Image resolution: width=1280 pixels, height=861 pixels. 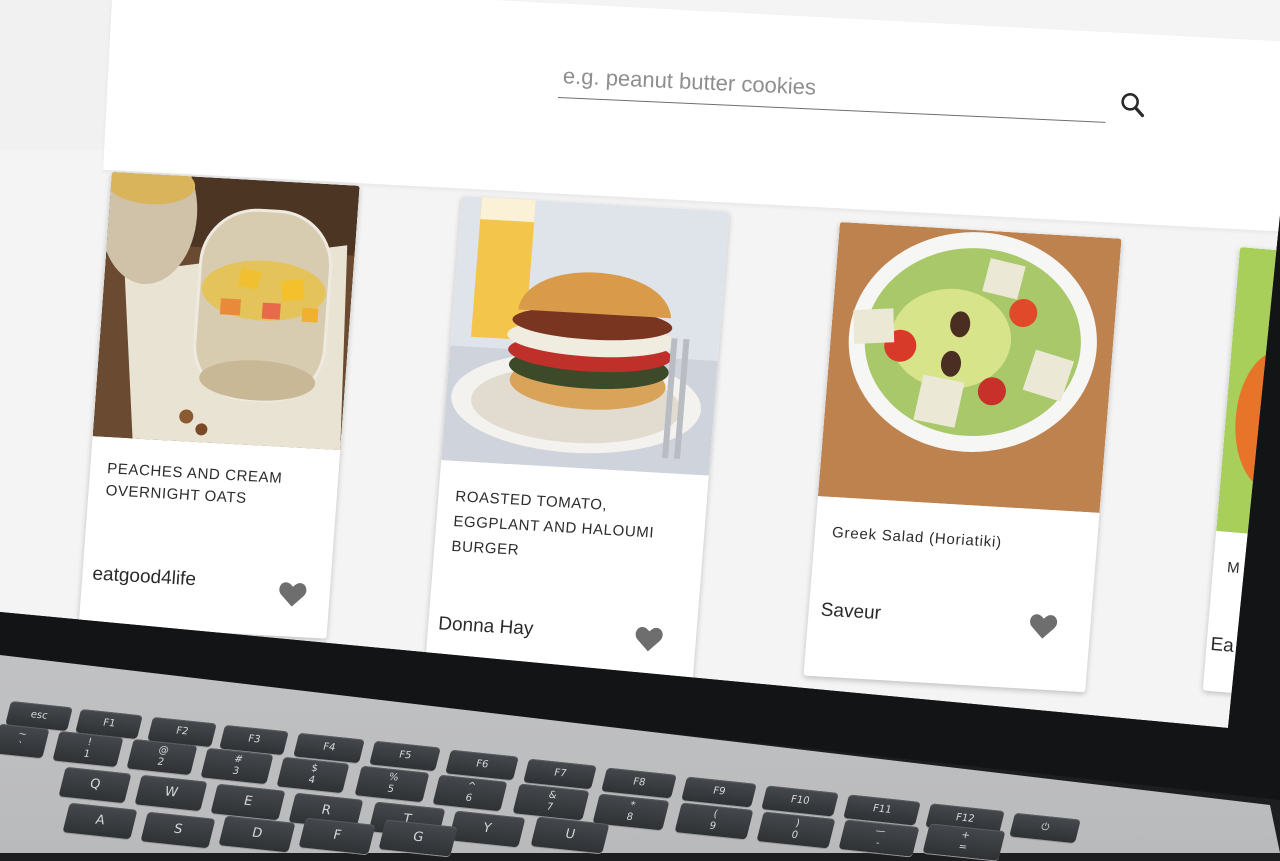 I want to click on haloumi-burger-photo, so click(x=585, y=336).